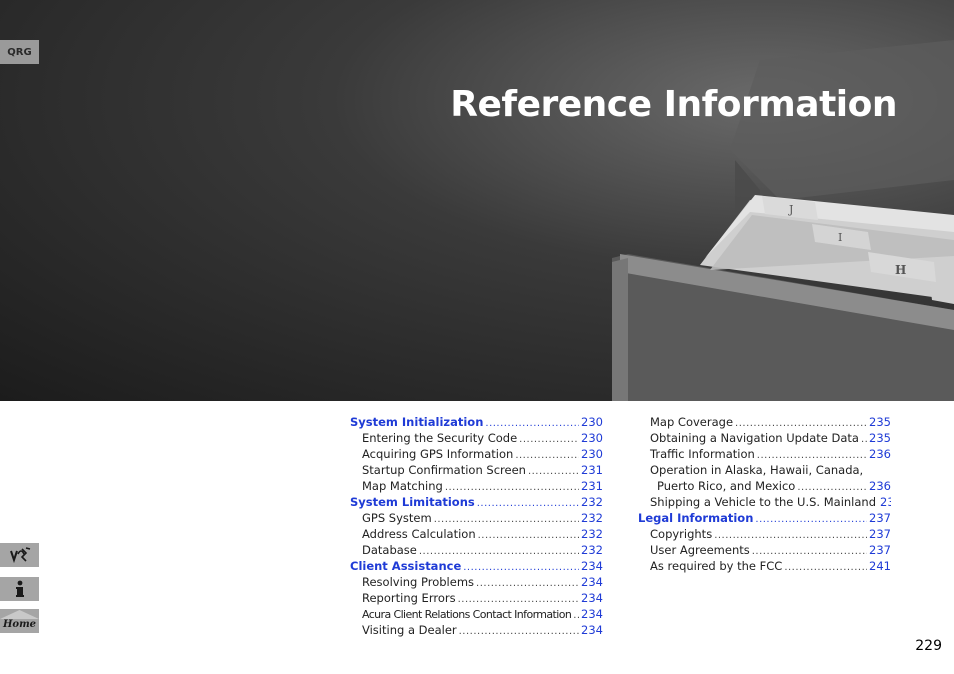 The image size is (954, 674). I want to click on toc-section-link: Legal Information 237, so click(764, 518).